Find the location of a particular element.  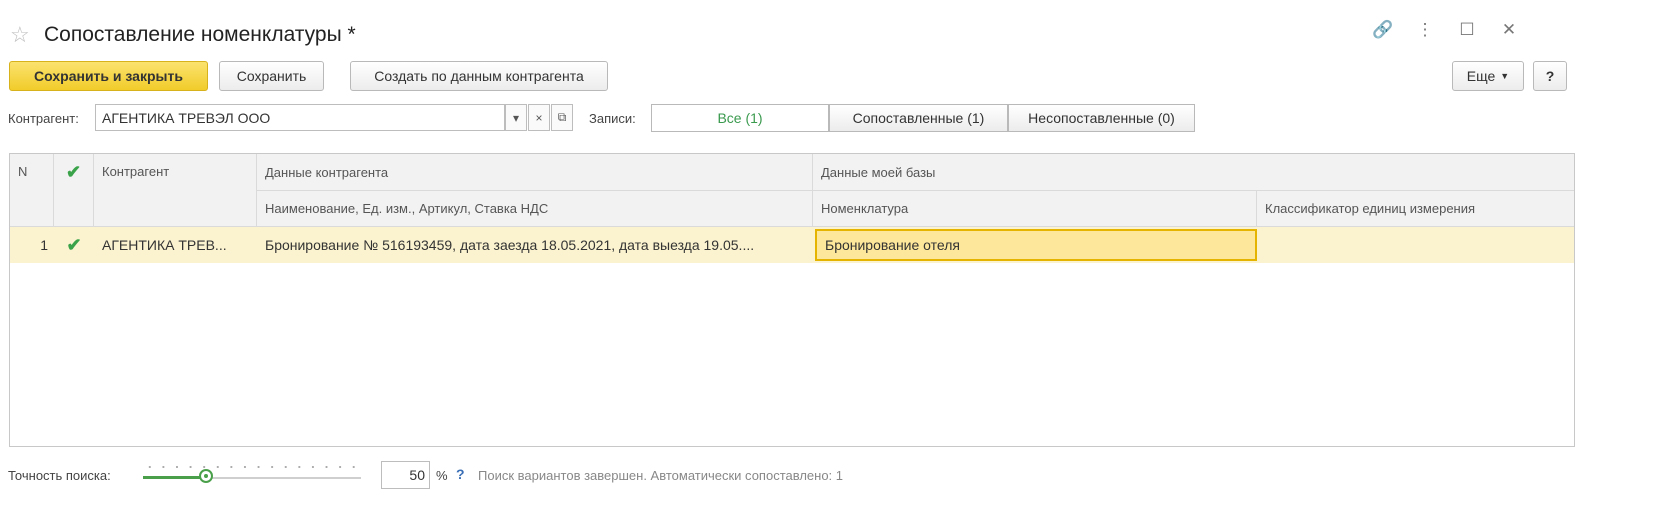

create-from-counterparty-button: Создать по данным контрагента is located at coordinates (479, 76).